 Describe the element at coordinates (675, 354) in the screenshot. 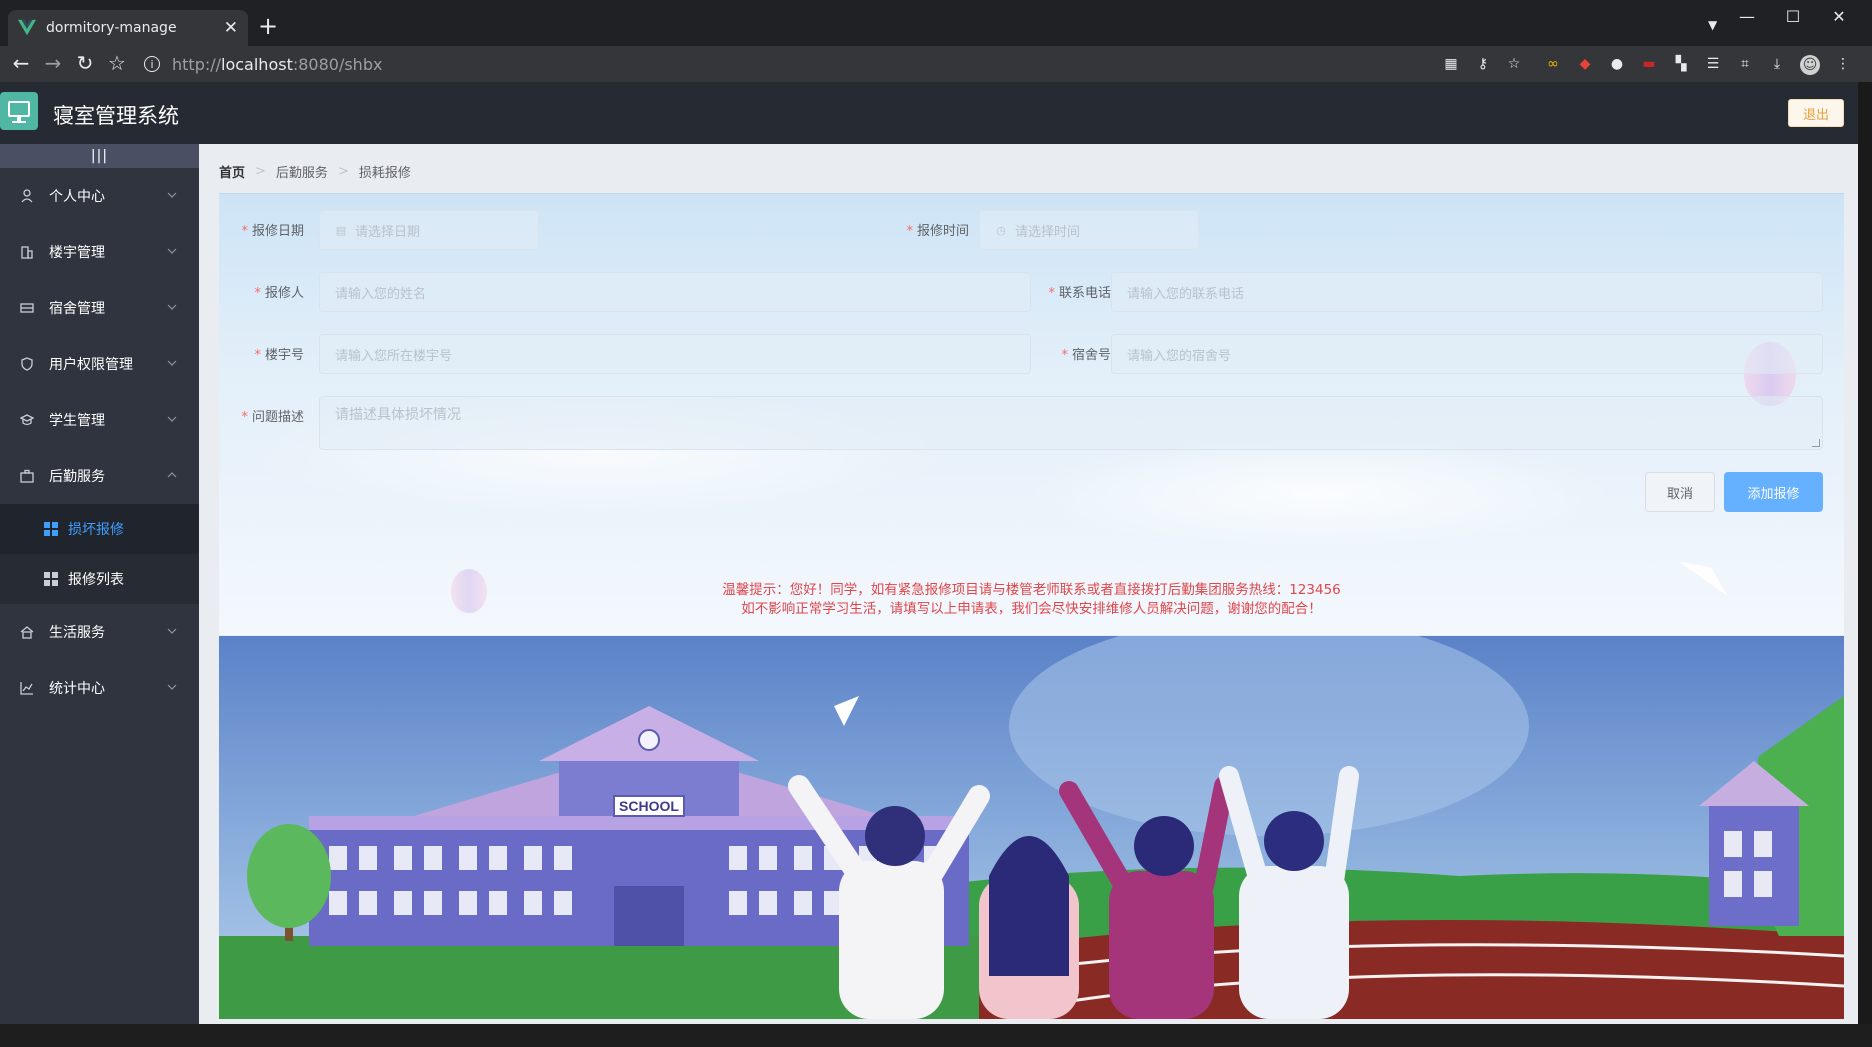

I see `building-input: 请输入您所在楼宇号` at that location.